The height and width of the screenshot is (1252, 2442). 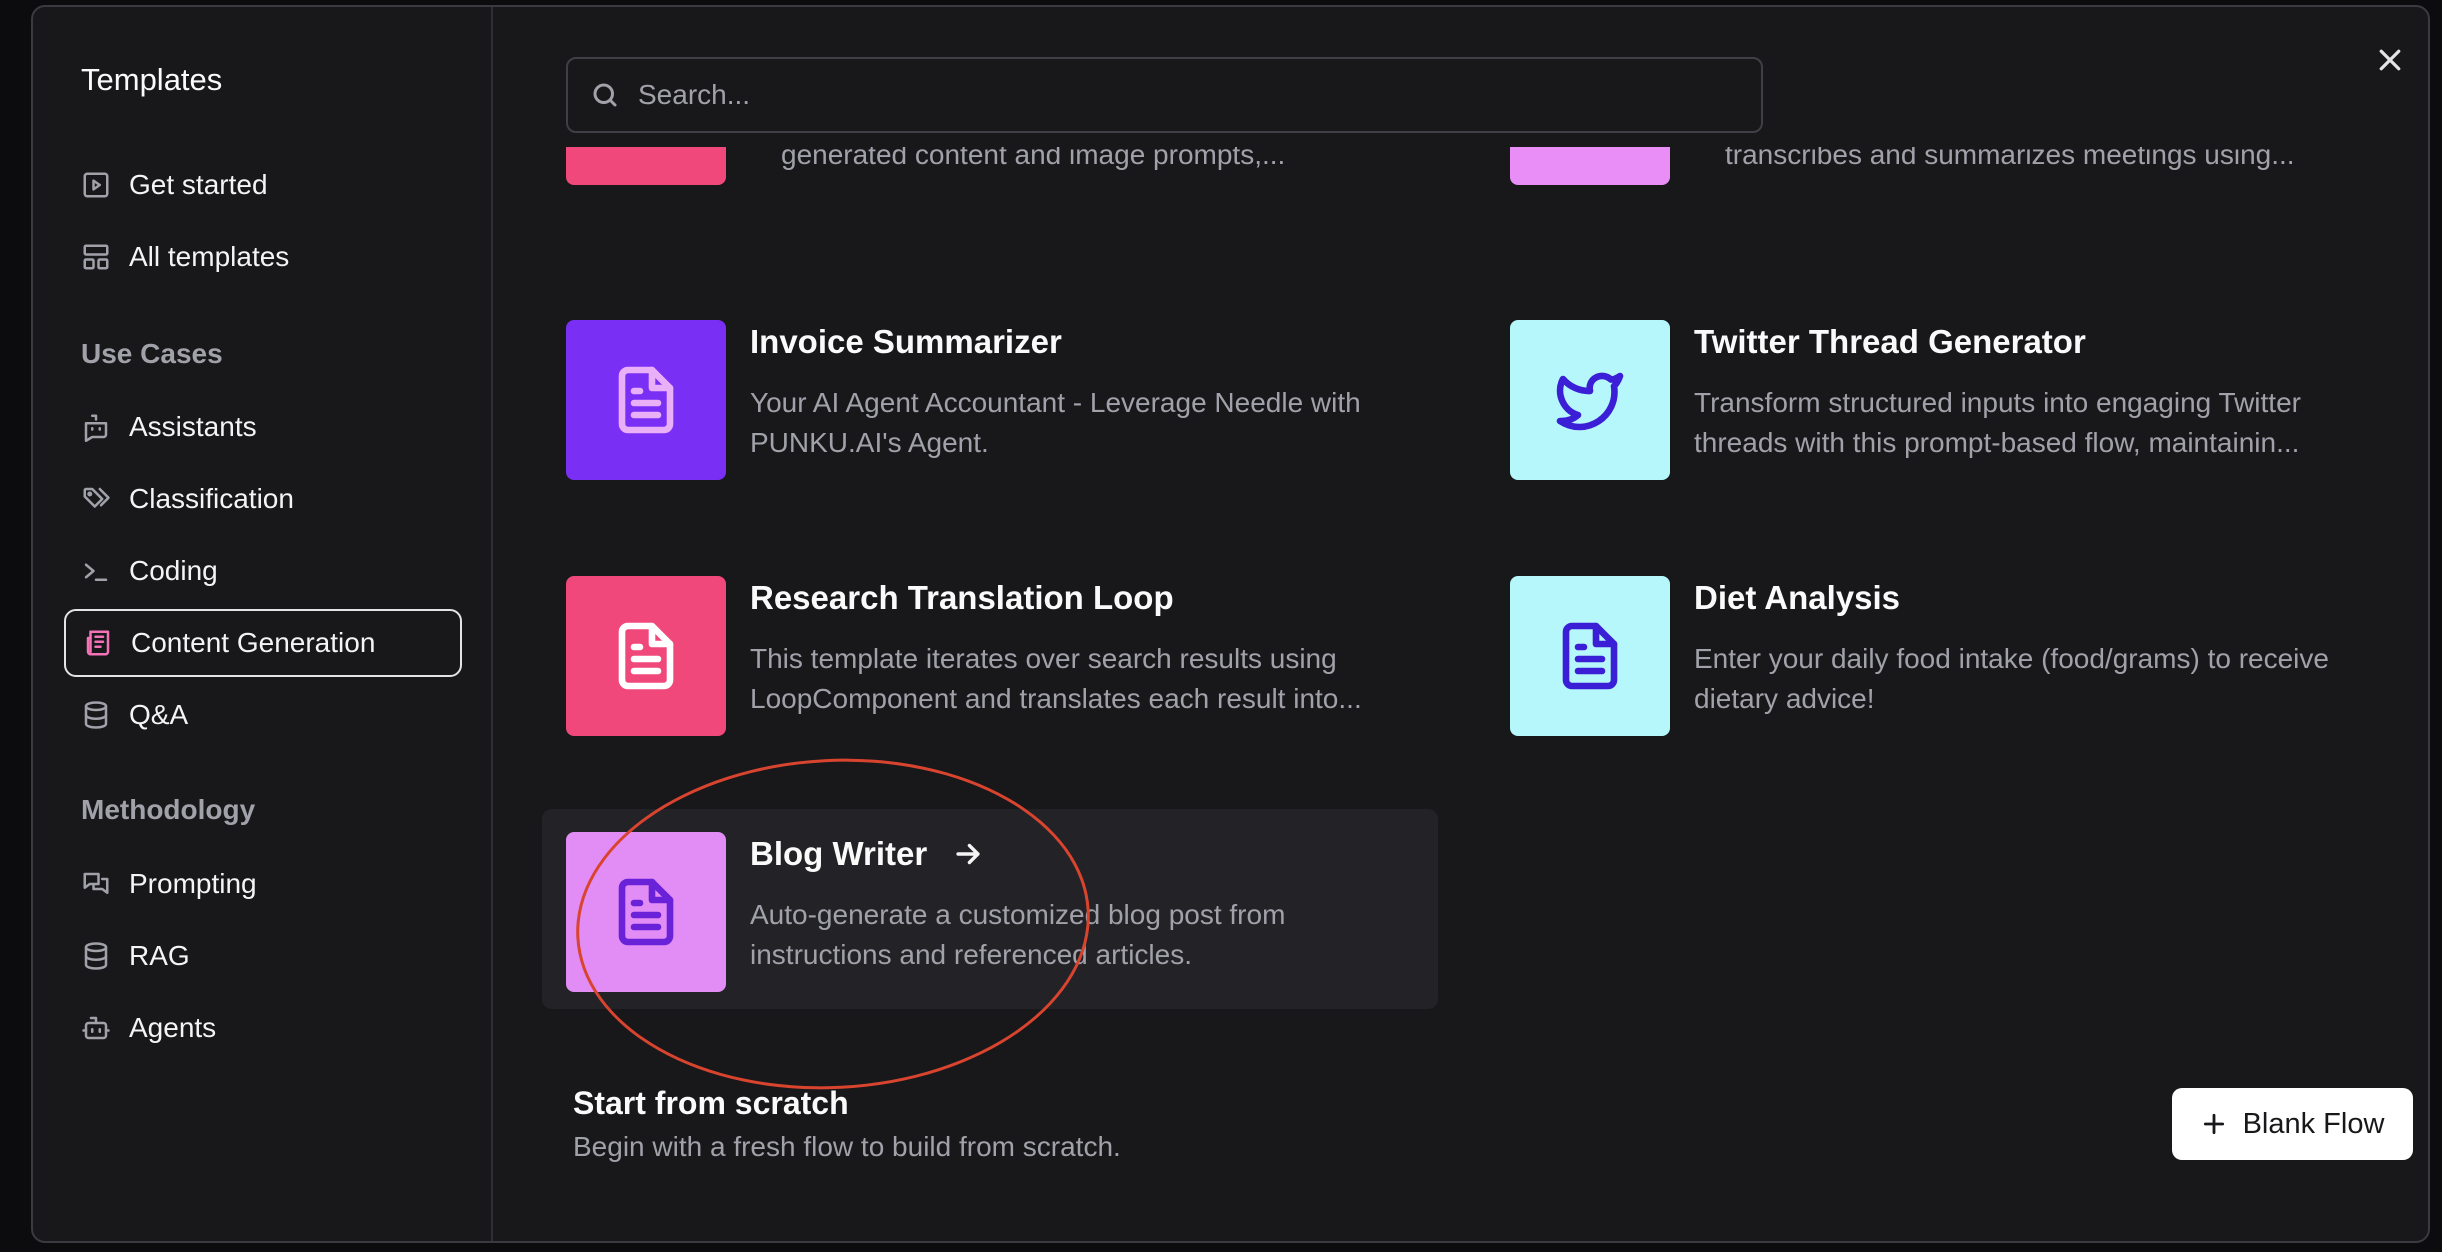 I want to click on sidebar-item-agents: Agents, so click(x=263, y=1028).